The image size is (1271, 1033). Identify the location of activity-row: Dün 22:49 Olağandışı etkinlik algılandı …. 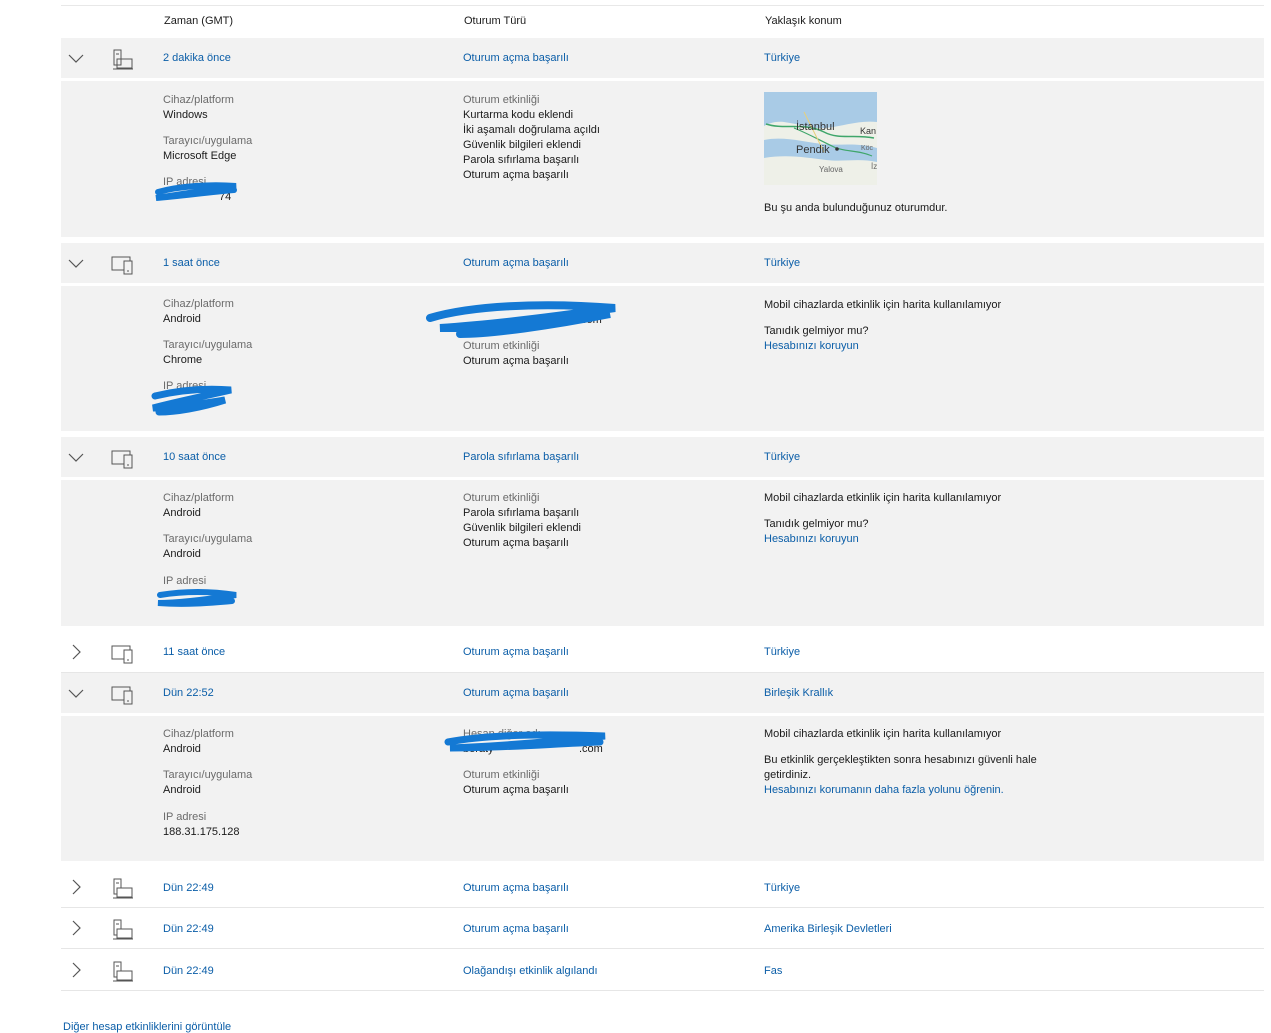
(662, 970).